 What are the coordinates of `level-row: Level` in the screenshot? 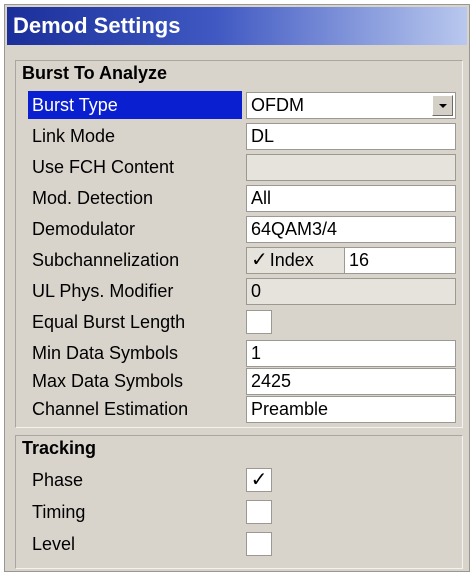 It's located at (239, 544).